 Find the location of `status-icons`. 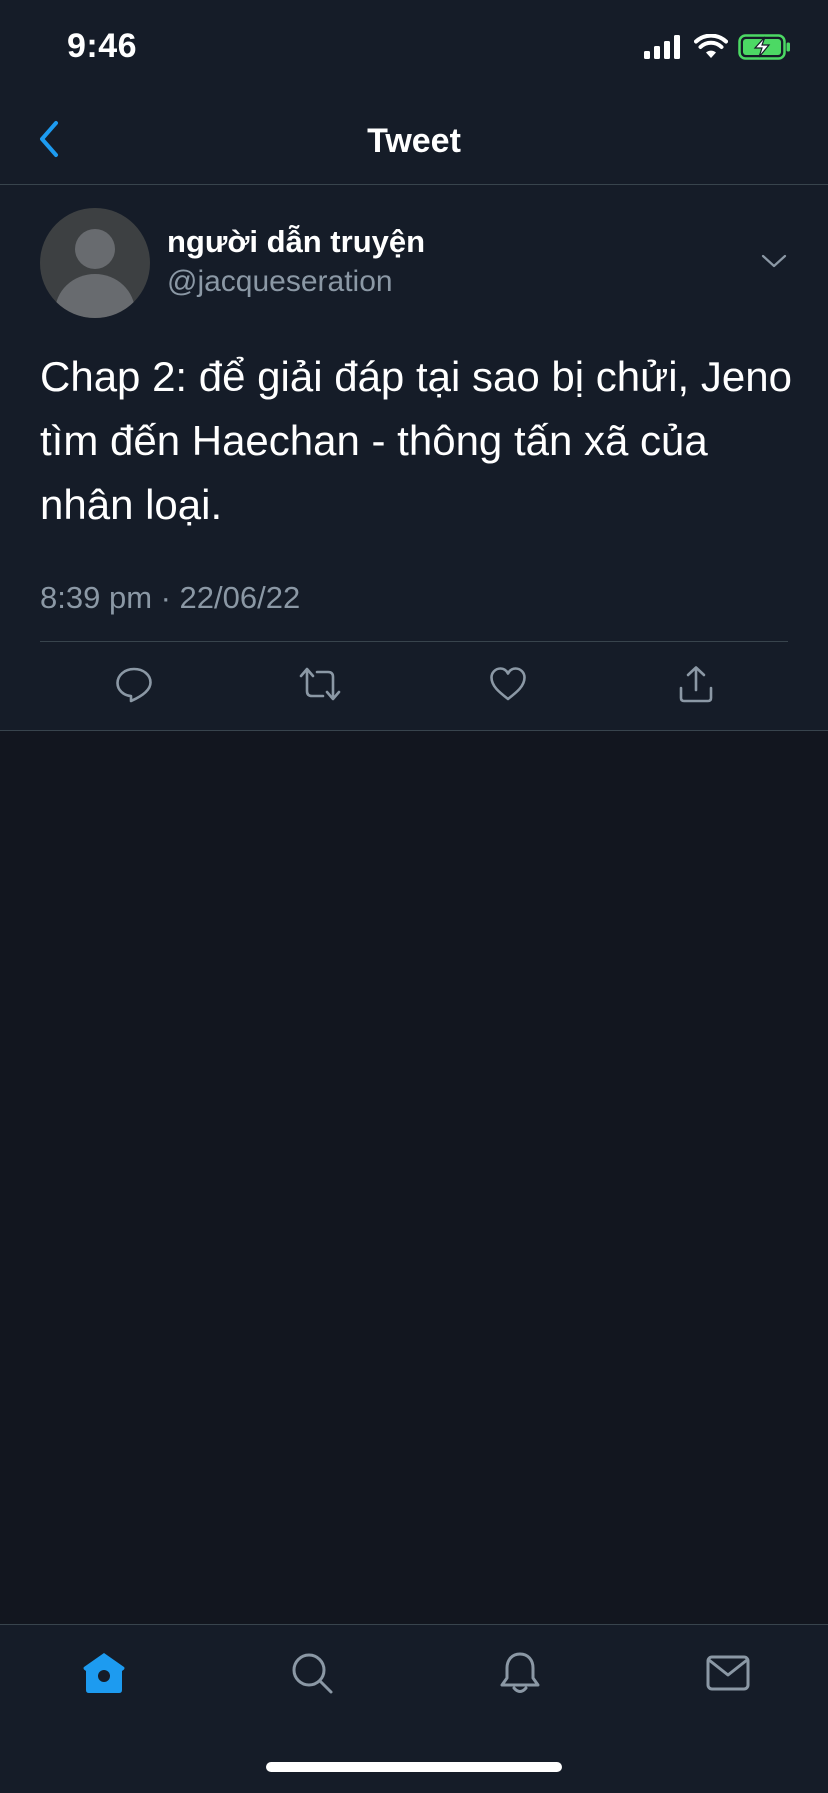

status-icons is located at coordinates (718, 49).